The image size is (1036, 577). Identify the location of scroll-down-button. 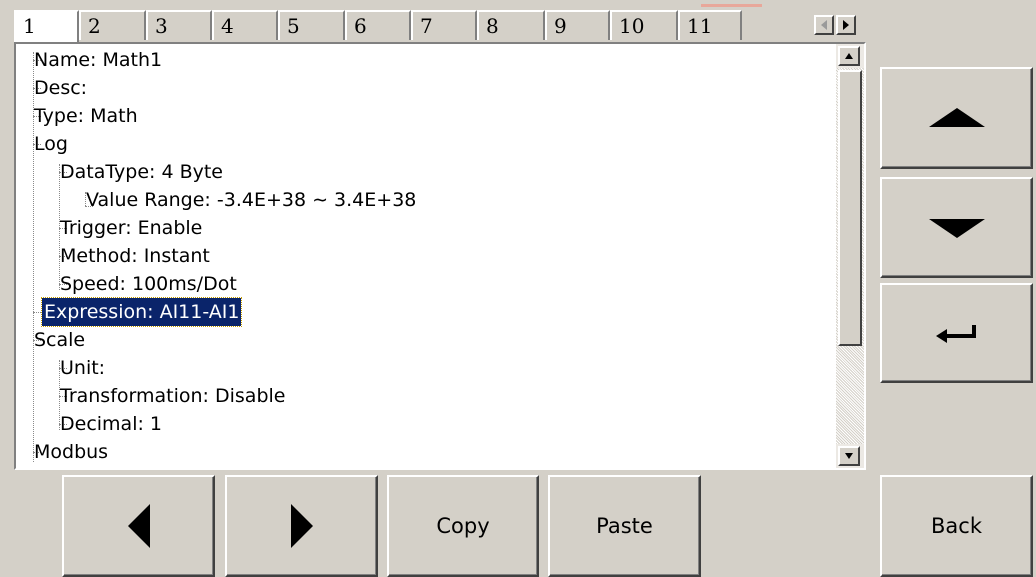
(849, 456).